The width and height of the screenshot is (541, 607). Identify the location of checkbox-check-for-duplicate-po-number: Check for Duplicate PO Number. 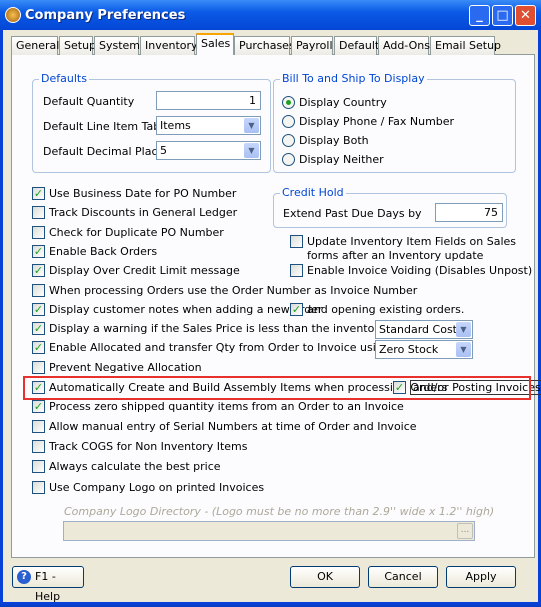
(128, 232).